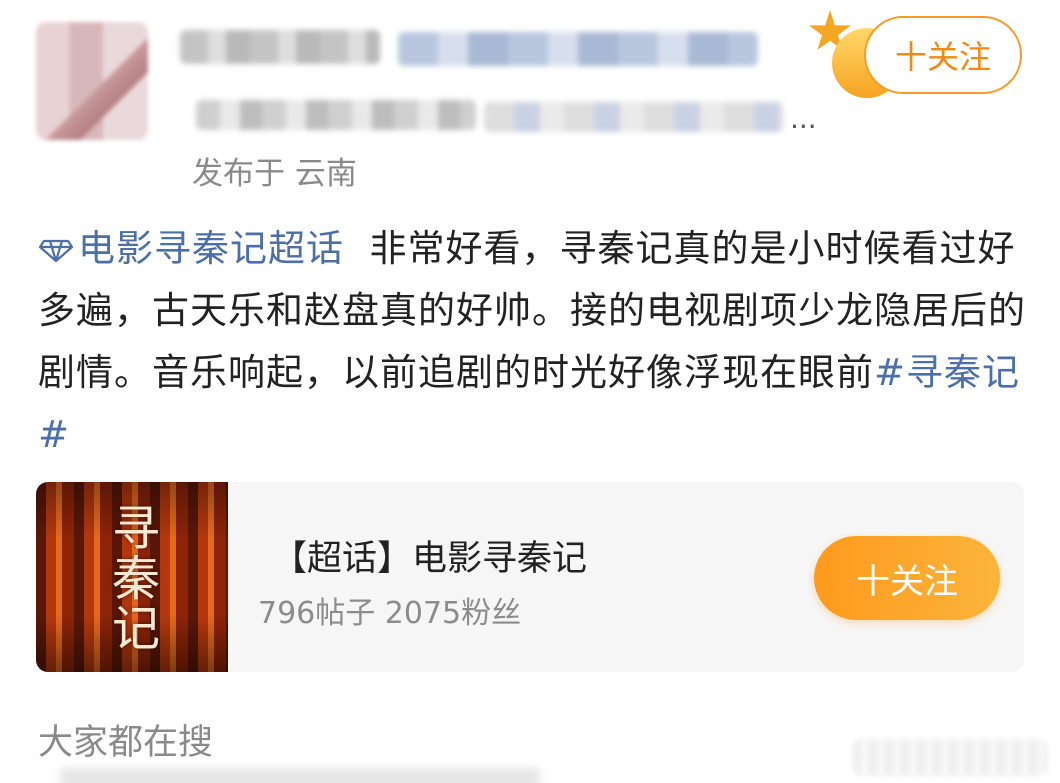 This screenshot has height=783, width=1060. Describe the element at coordinates (943, 55) in the screenshot. I see `follow-user-button: 十关注` at that location.